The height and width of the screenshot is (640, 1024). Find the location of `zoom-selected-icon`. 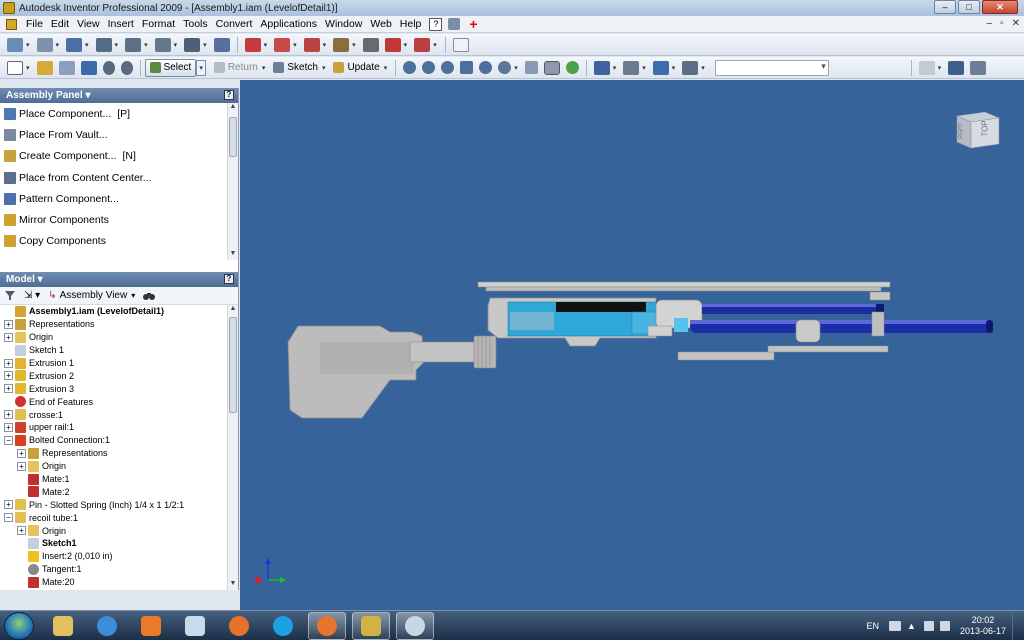

zoom-selected-icon is located at coordinates (486, 67).